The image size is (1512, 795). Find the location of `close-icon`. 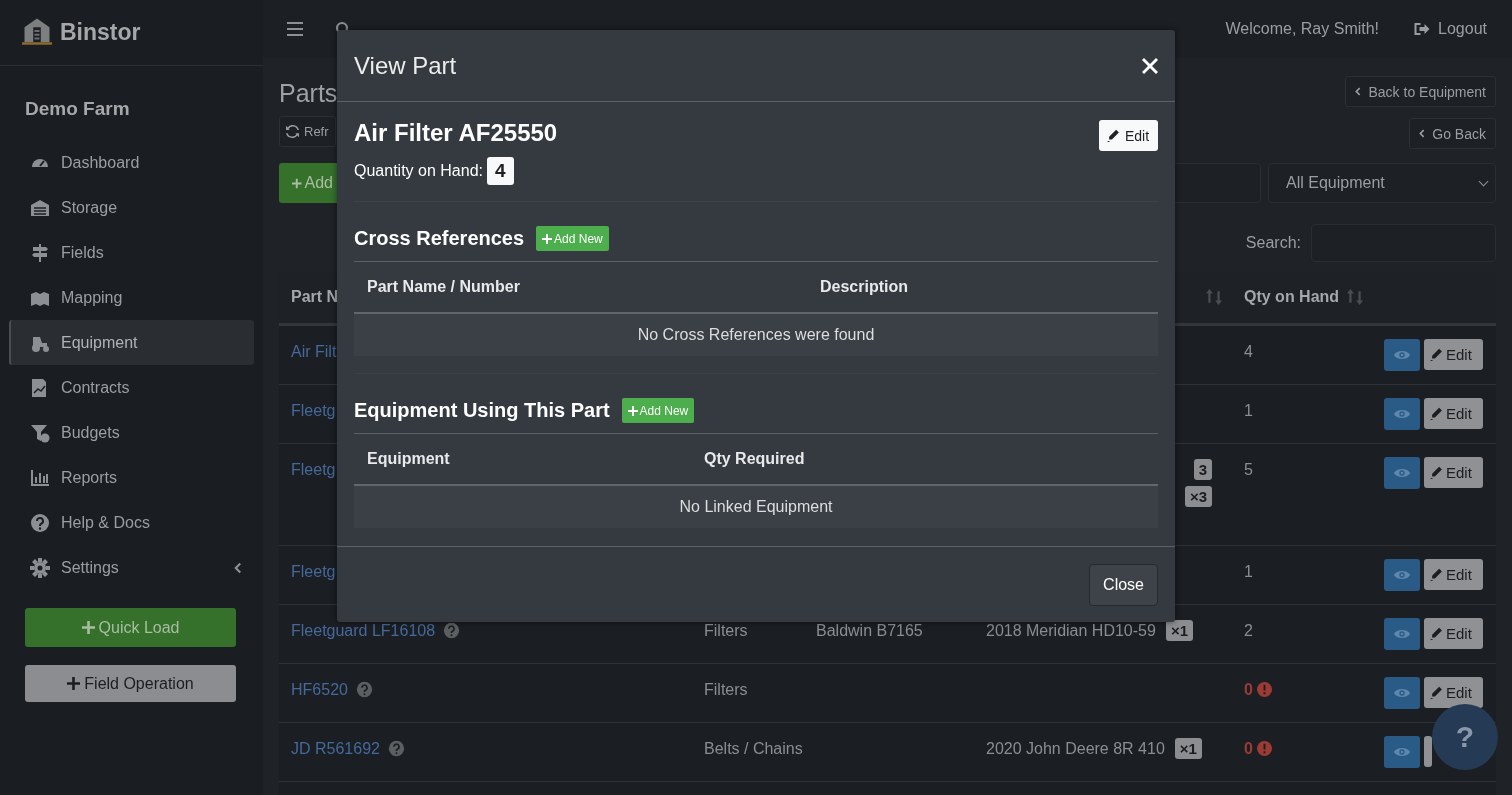

close-icon is located at coordinates (1150, 65).